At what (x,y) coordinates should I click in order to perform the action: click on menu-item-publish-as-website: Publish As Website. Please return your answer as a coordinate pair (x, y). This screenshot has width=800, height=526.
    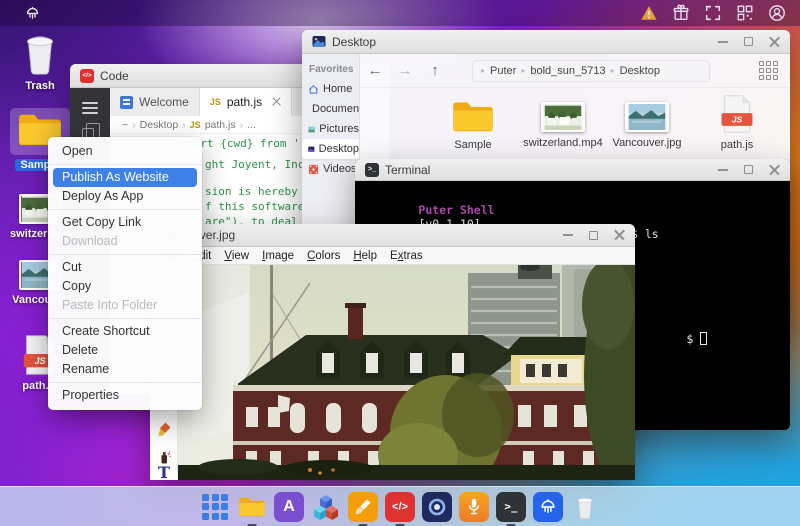
    Looking at the image, I should click on (125, 177).